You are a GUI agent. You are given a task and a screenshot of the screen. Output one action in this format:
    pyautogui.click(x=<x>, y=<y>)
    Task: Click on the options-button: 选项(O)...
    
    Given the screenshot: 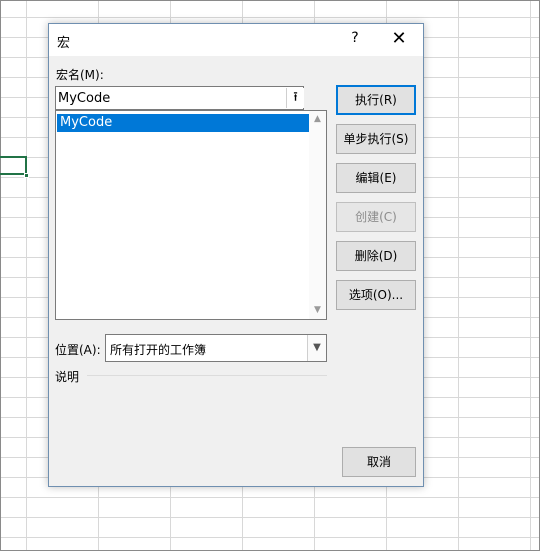 What is the action you would take?
    pyautogui.click(x=376, y=295)
    